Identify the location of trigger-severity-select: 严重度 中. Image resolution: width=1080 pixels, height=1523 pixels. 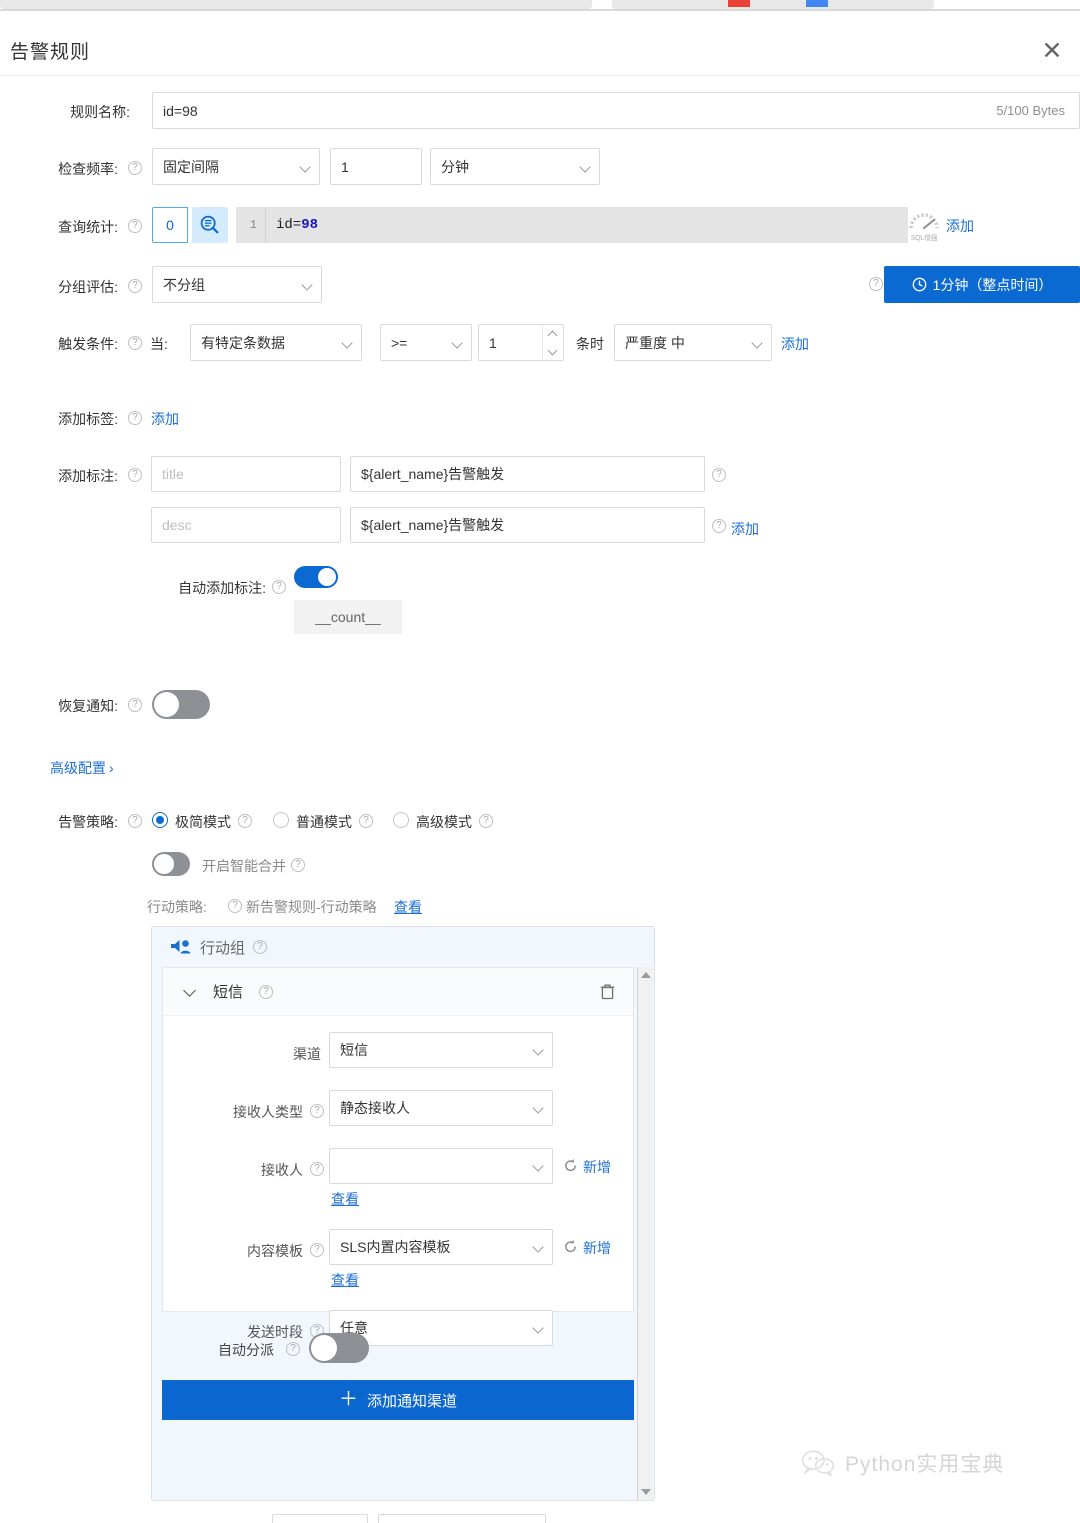
(693, 342).